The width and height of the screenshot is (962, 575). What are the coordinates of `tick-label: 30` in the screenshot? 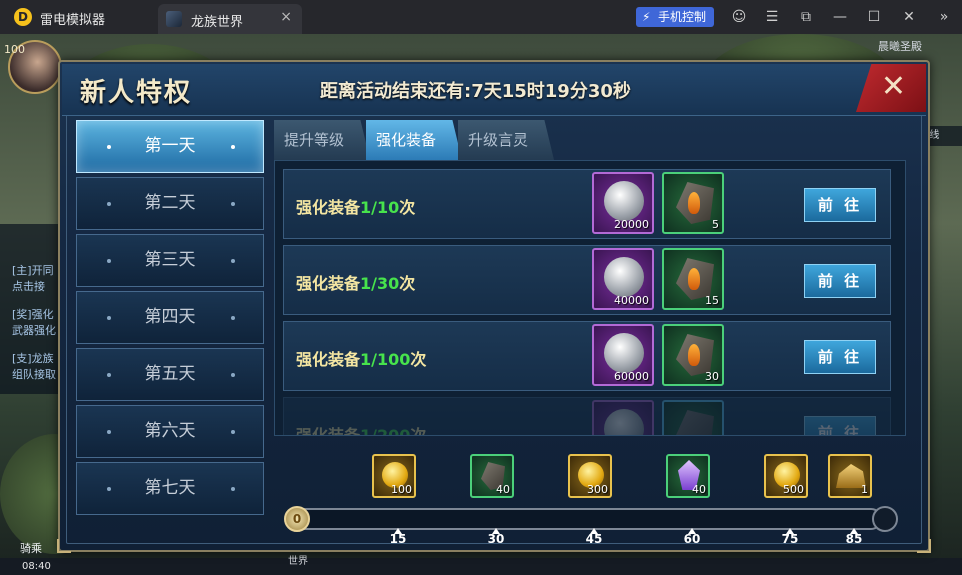 It's located at (496, 539).